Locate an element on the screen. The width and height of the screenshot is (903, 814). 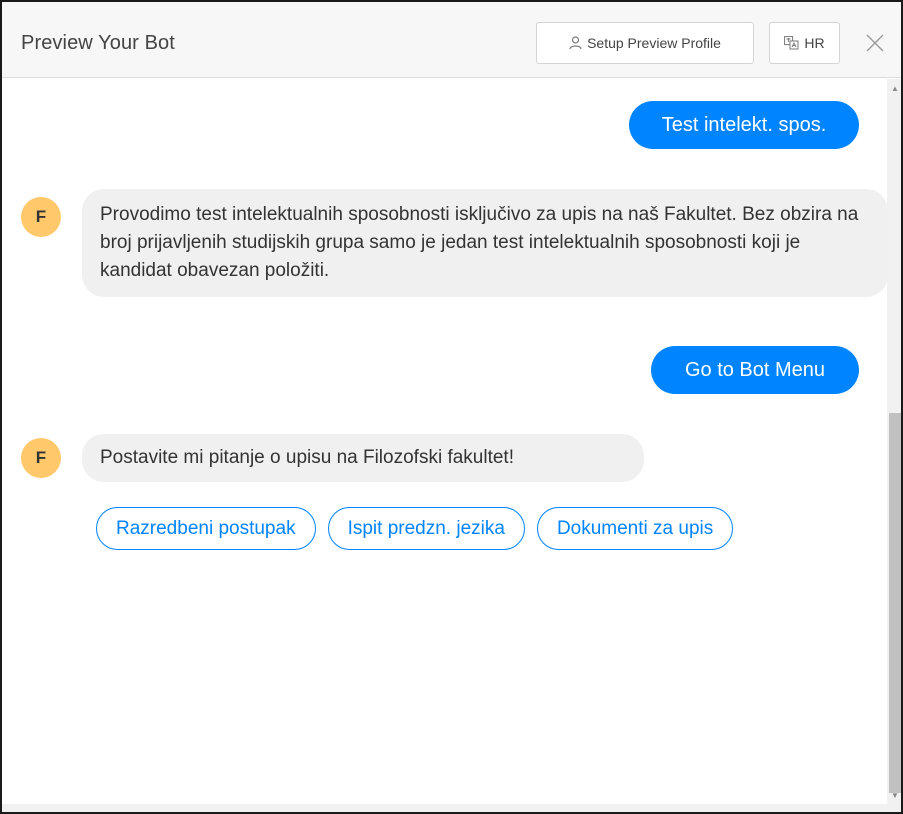
scrollbar-thumb is located at coordinates (895, 603).